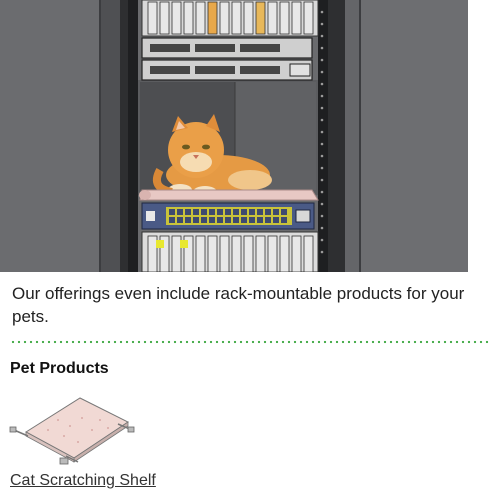 This screenshot has height=500, width=500. What do you see at coordinates (250, 342) in the screenshot?
I see `dotted-divider` at bounding box center [250, 342].